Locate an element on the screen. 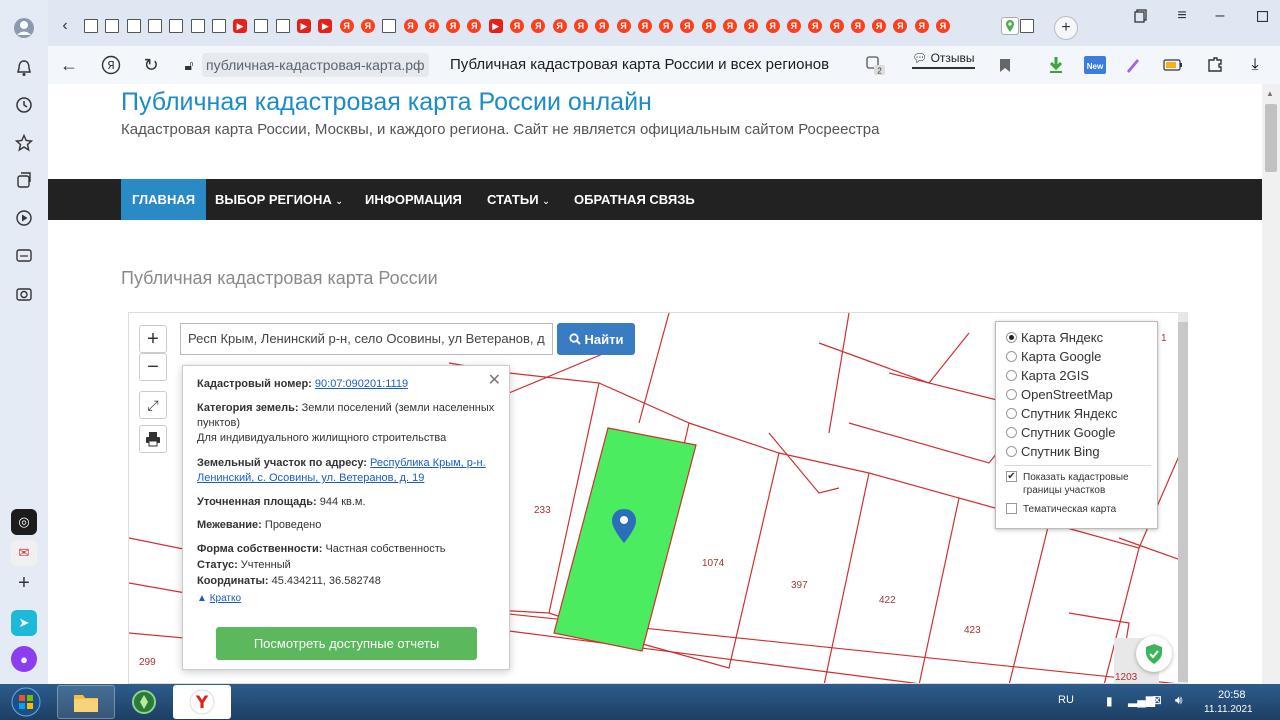 Image resolution: width=1280 pixels, height=720 pixels. tv-icon is located at coordinates (24, 256).